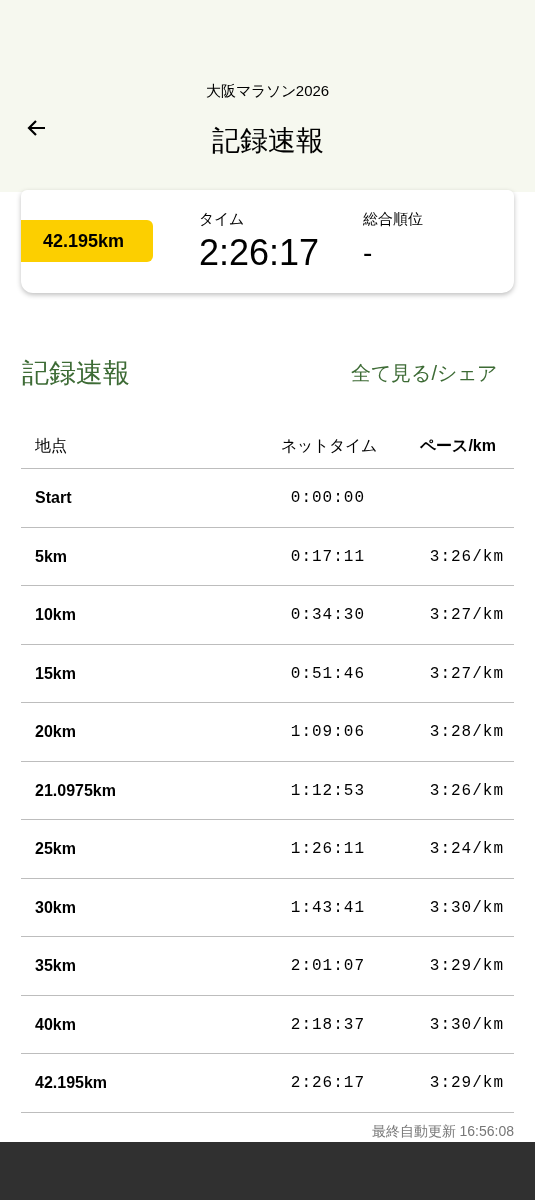 This screenshot has height=1200, width=535. I want to click on net-time-cell-text: 0:34:30, so click(327, 616).